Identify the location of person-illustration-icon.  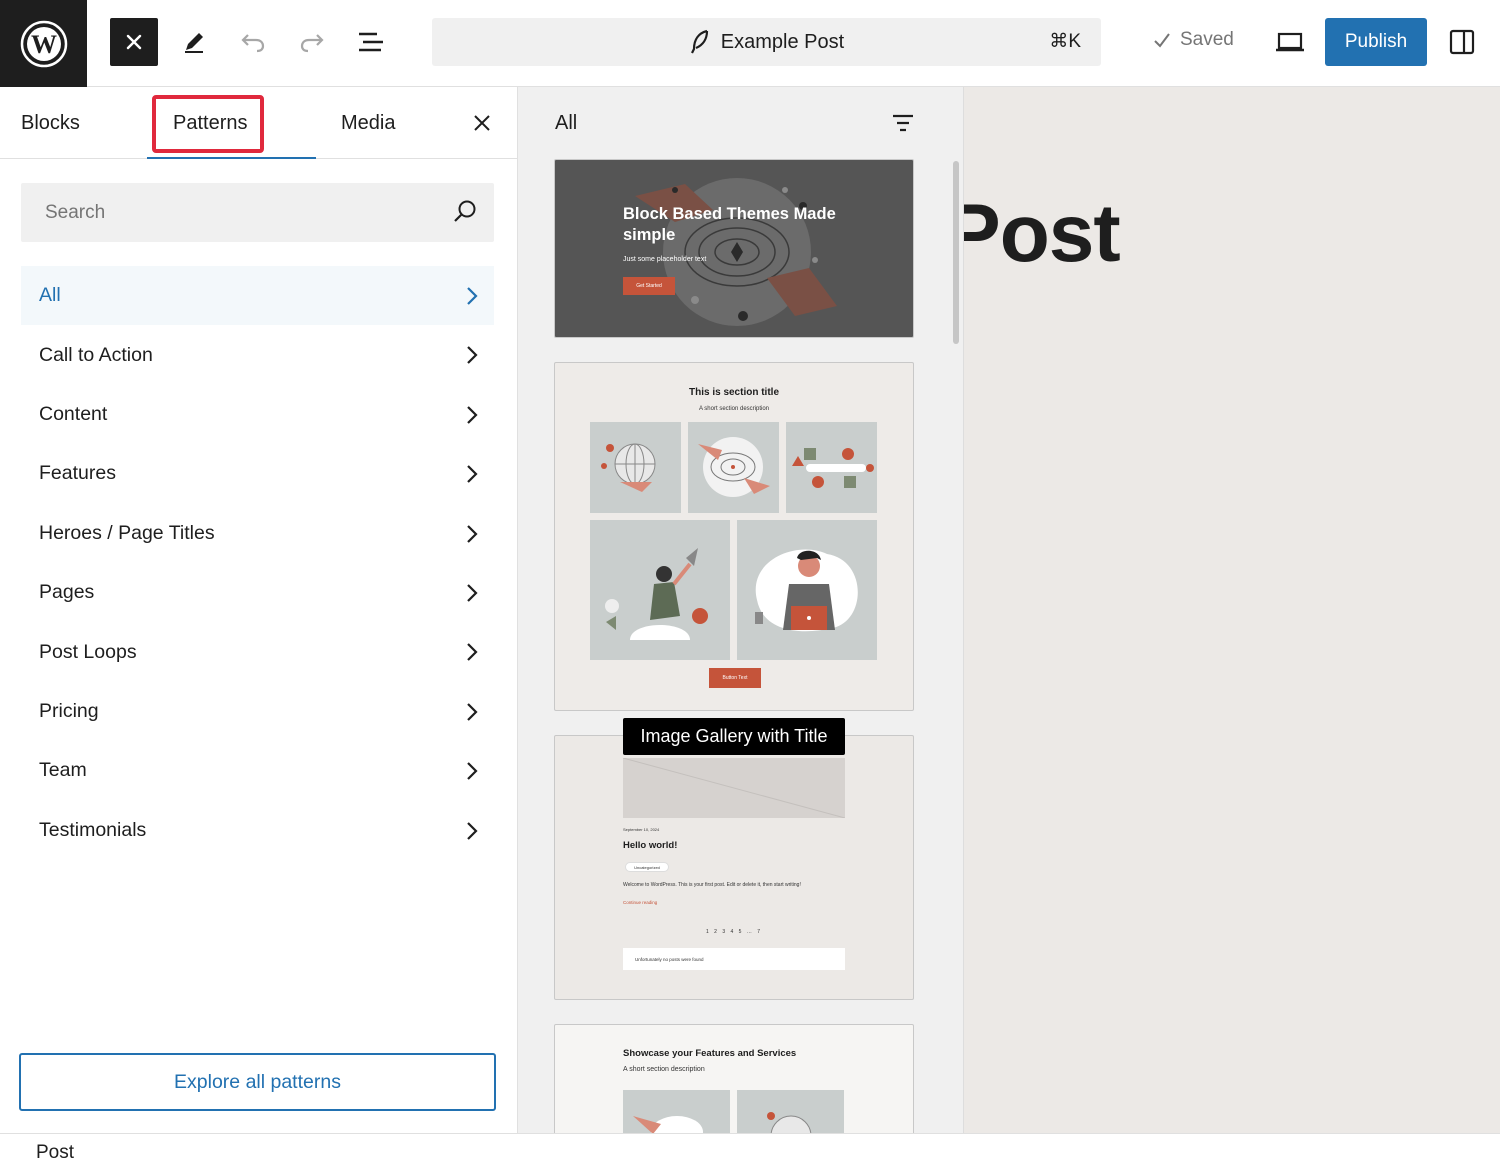
(656, 594).